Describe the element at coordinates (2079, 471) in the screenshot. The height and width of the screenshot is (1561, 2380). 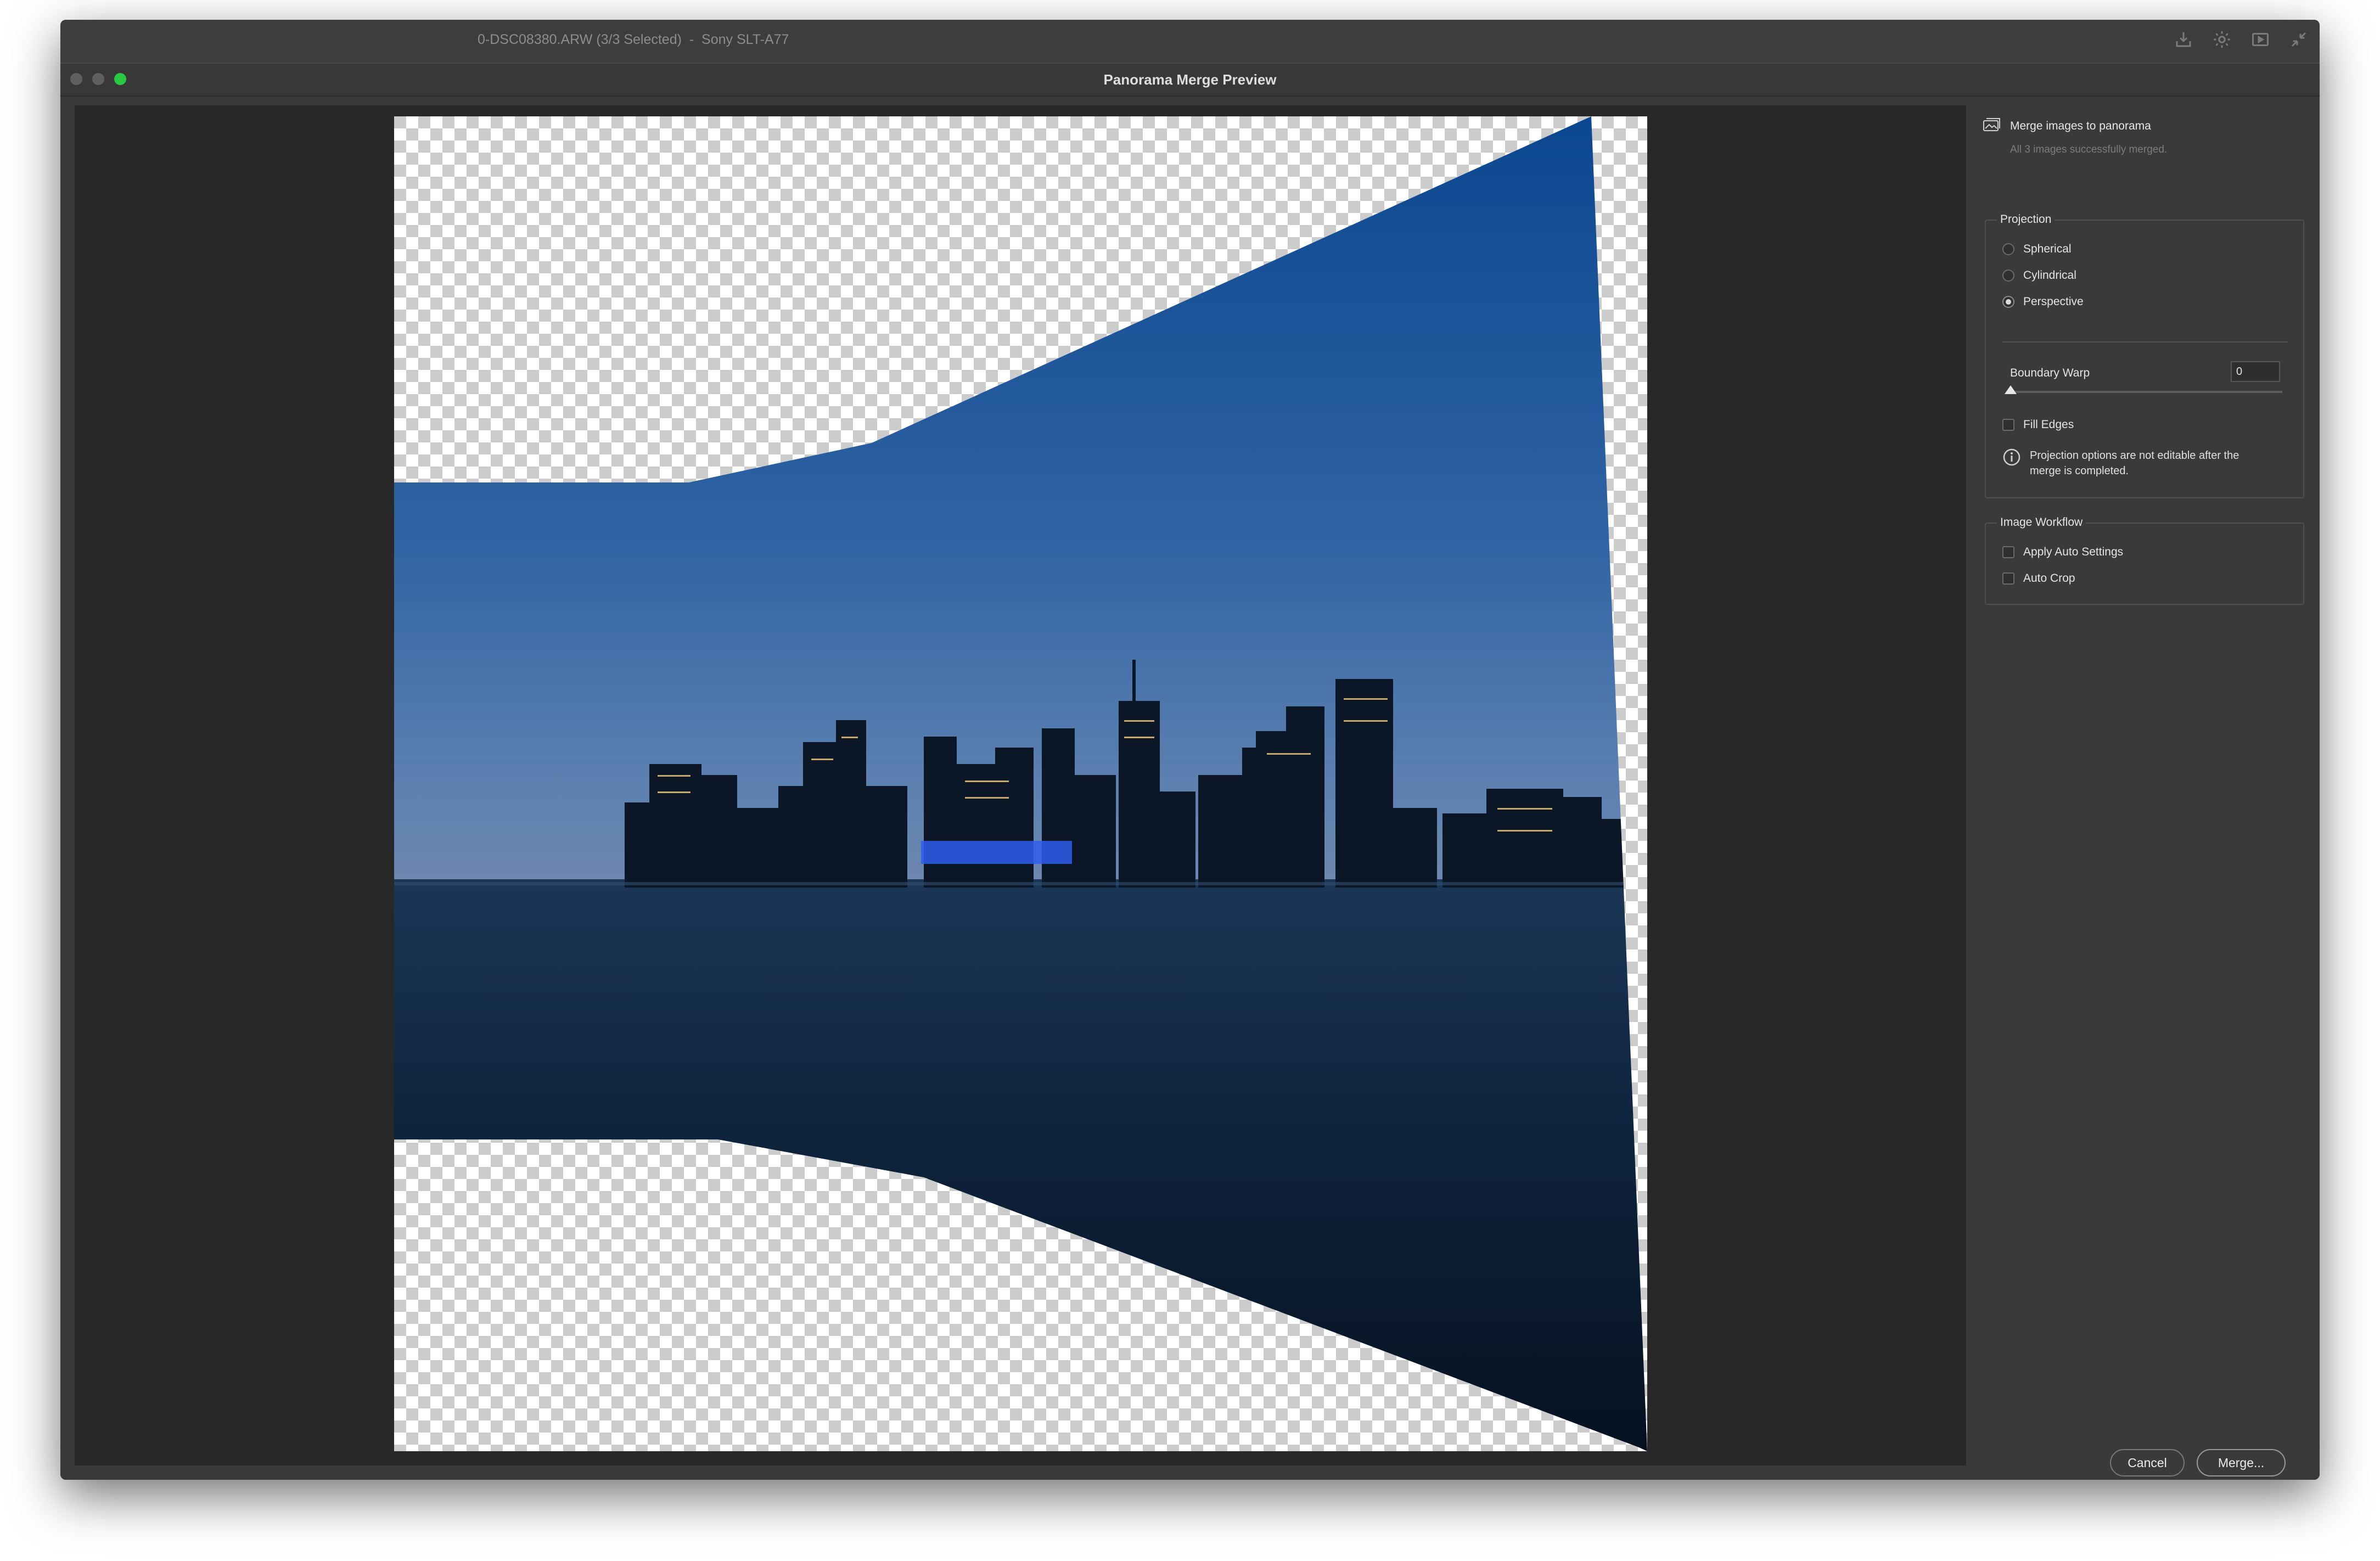
I see `info-line-2: merge is completed.` at that location.